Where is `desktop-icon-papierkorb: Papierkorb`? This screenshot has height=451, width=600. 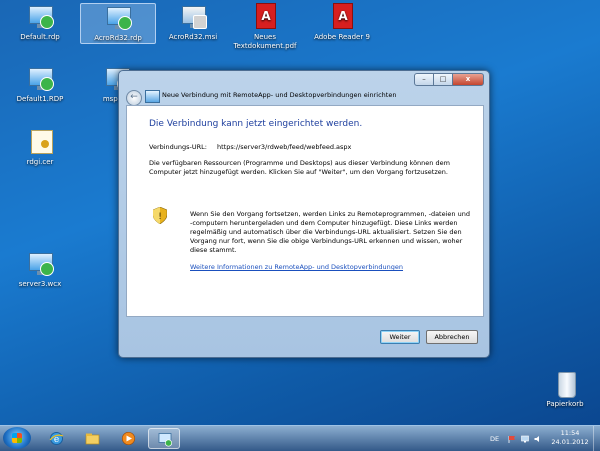 desktop-icon-papierkorb: Papierkorb is located at coordinates (564, 389).